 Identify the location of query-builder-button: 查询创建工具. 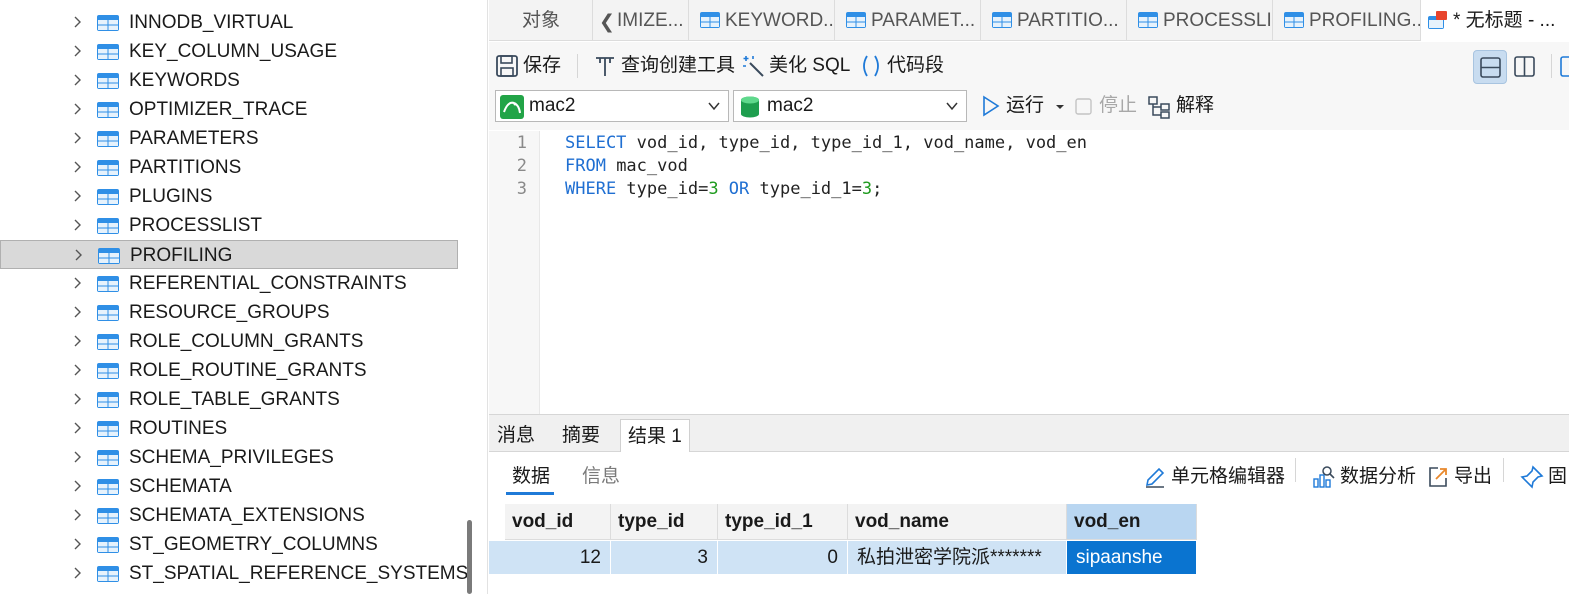
(664, 66).